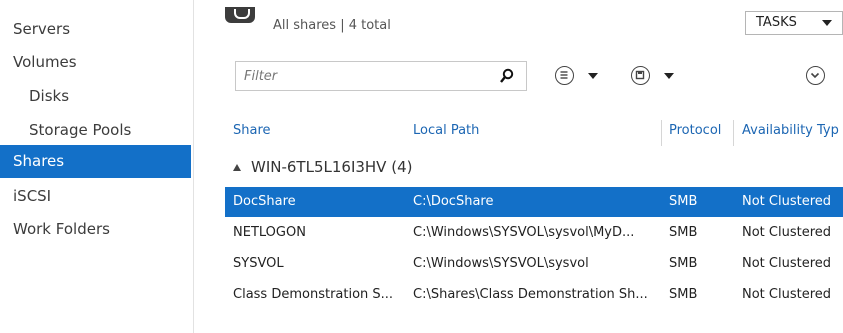  What do you see at coordinates (578, 76) in the screenshot?
I see `list-view-button` at bounding box center [578, 76].